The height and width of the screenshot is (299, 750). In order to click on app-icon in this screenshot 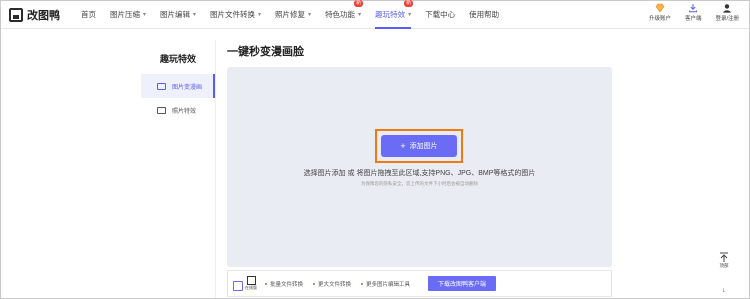, I will do `click(251, 280)`.